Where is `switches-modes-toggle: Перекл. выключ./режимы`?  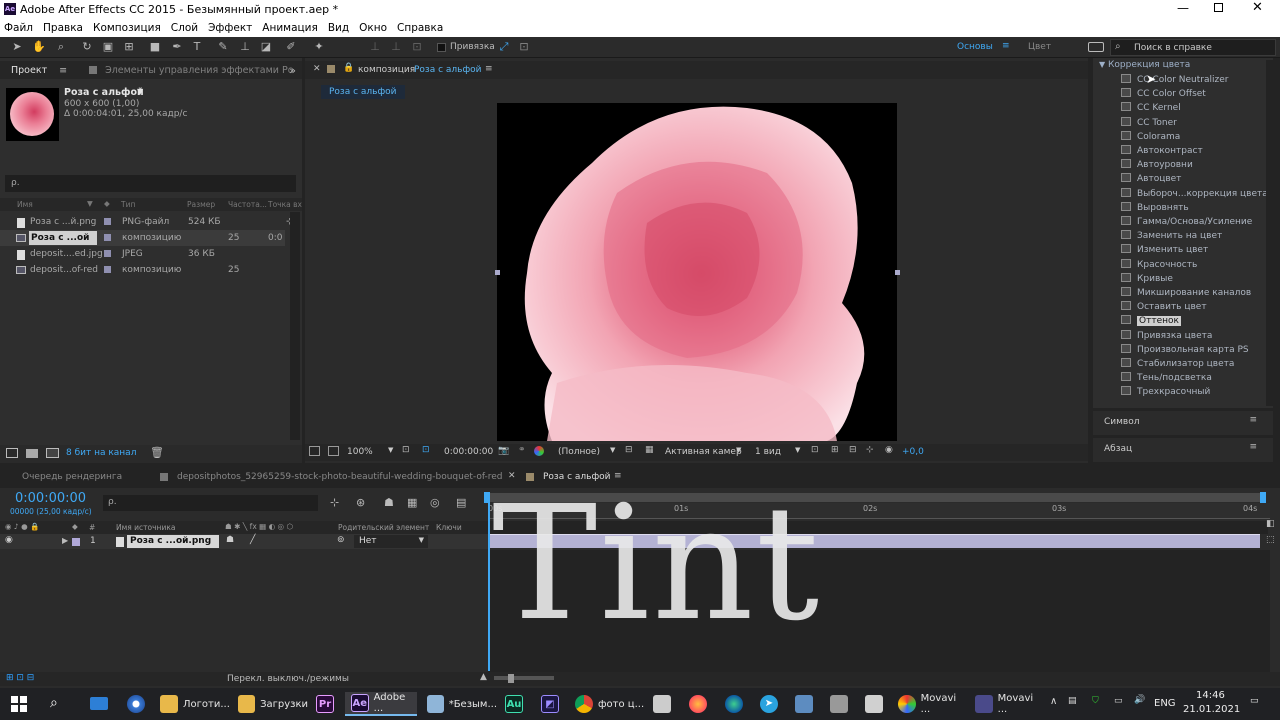
switches-modes-toggle: Перекл. выключ./режимы is located at coordinates (288, 679).